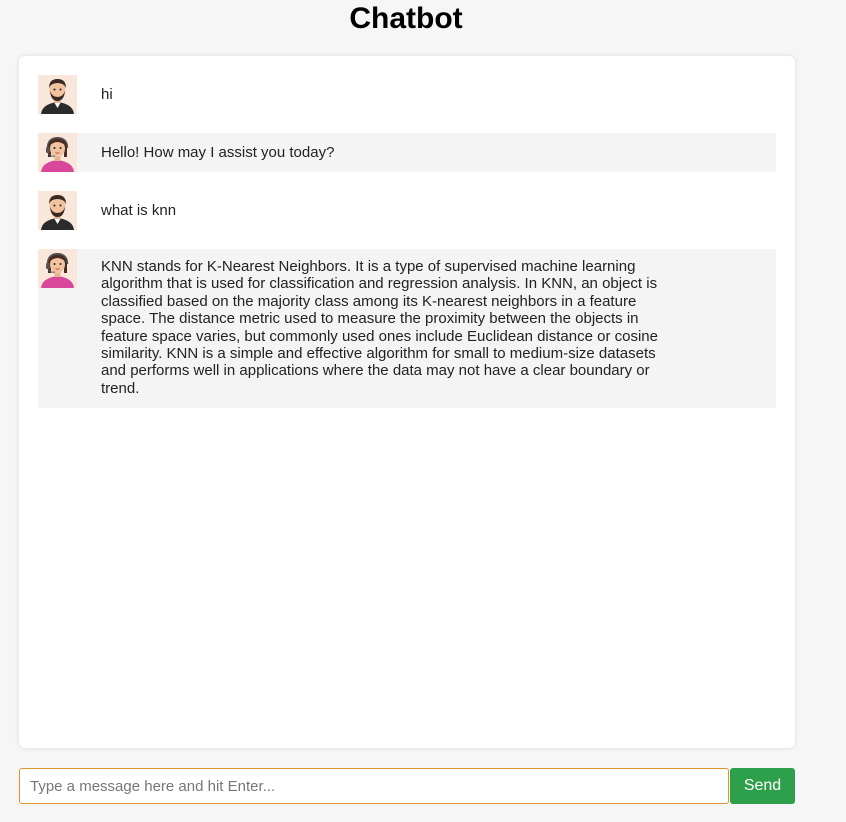 This screenshot has width=846, height=822. I want to click on message-text: what is knn, so click(139, 210).